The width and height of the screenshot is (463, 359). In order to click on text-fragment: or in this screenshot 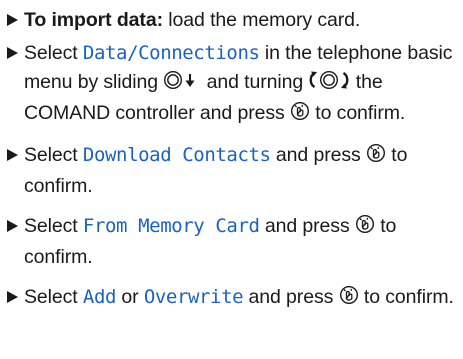, I will do `click(130, 297)`.